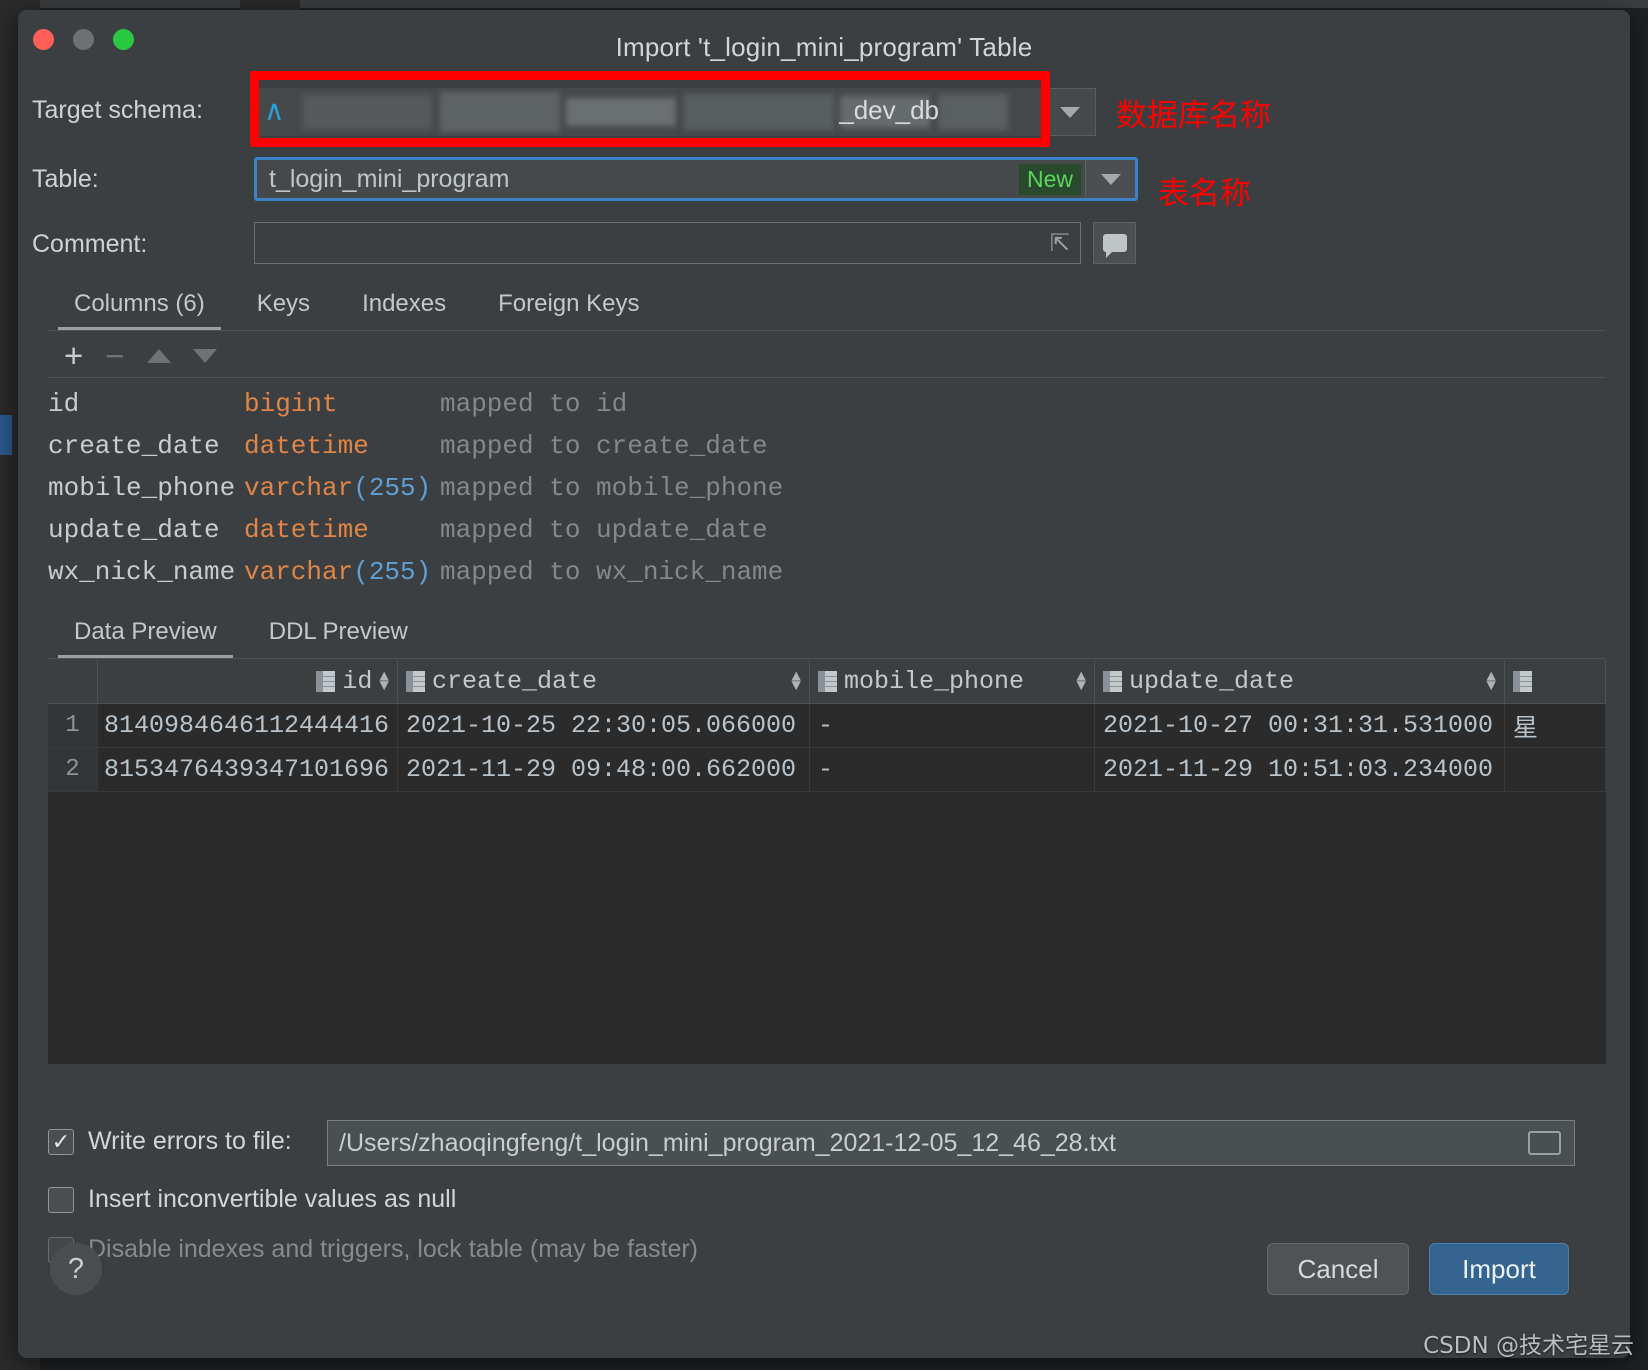  I want to click on import-button: Import, so click(1499, 1269).